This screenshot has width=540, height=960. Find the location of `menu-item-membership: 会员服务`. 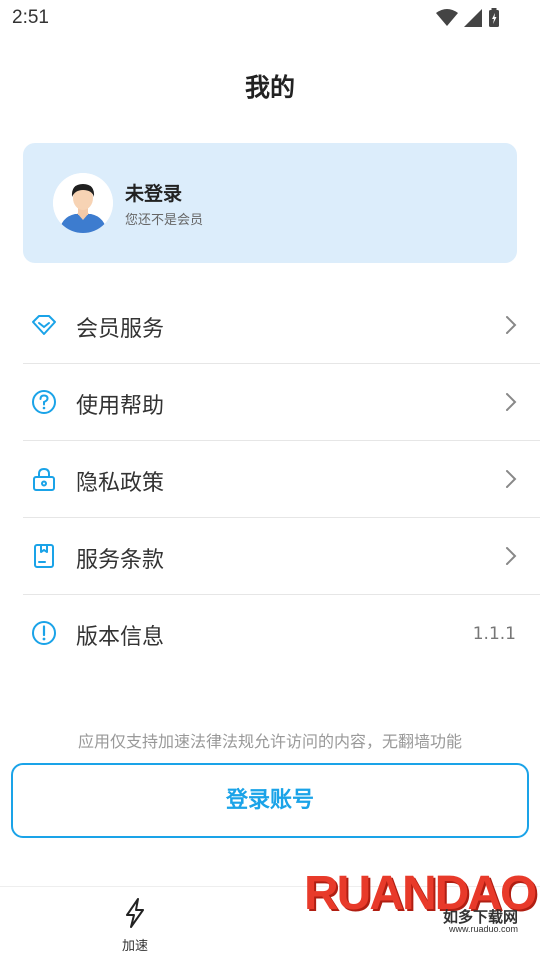

menu-item-membership: 会员服务 is located at coordinates (281, 325).